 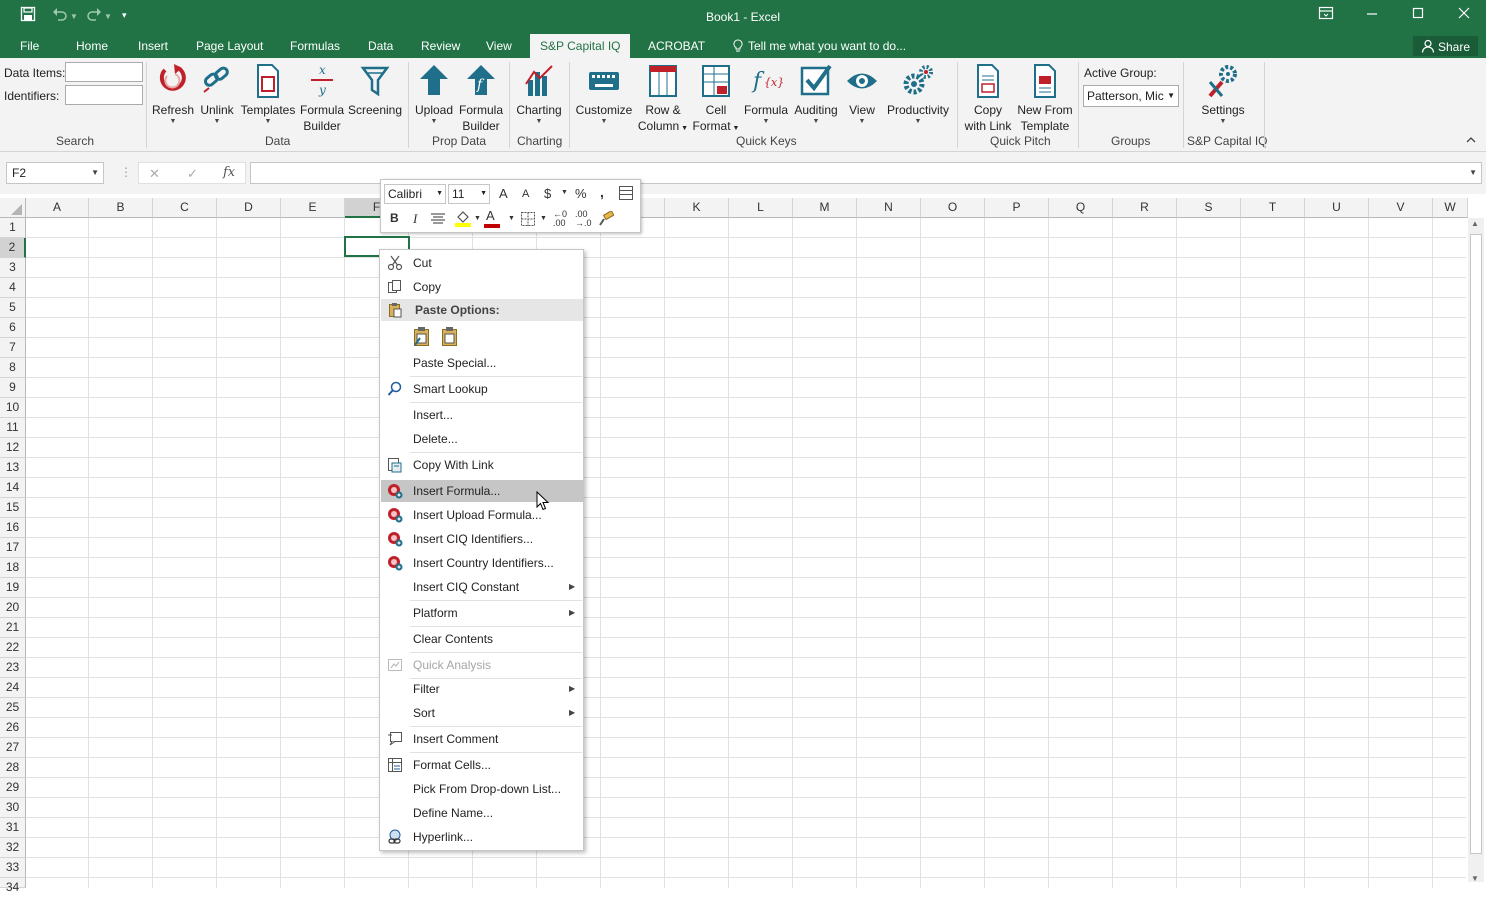 What do you see at coordinates (463, 219) in the screenshot?
I see `fill-color-icon` at bounding box center [463, 219].